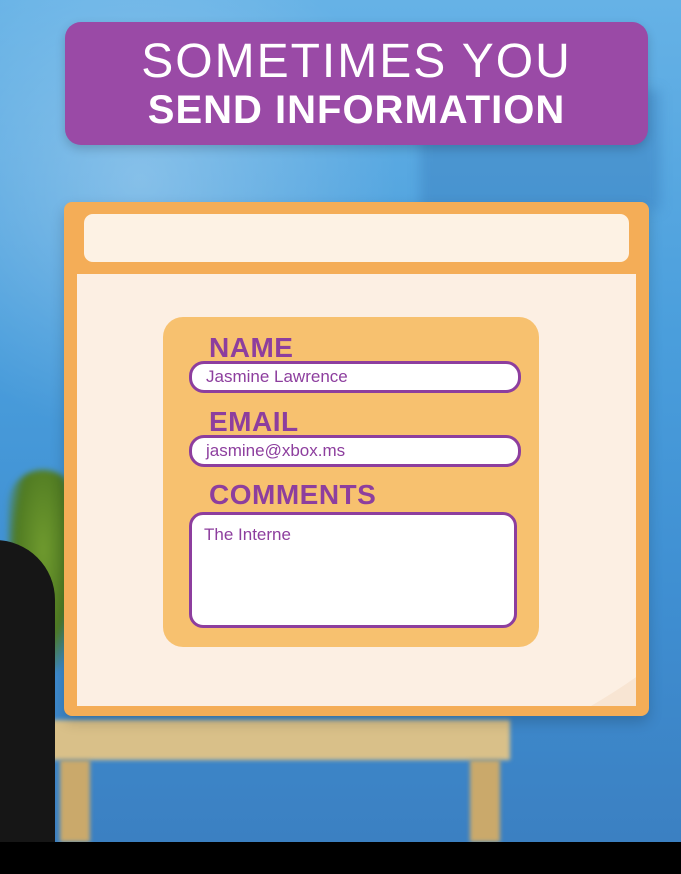  Describe the element at coordinates (356, 61) in the screenshot. I see `banner-line-1: SOMETIMES YOU` at that location.